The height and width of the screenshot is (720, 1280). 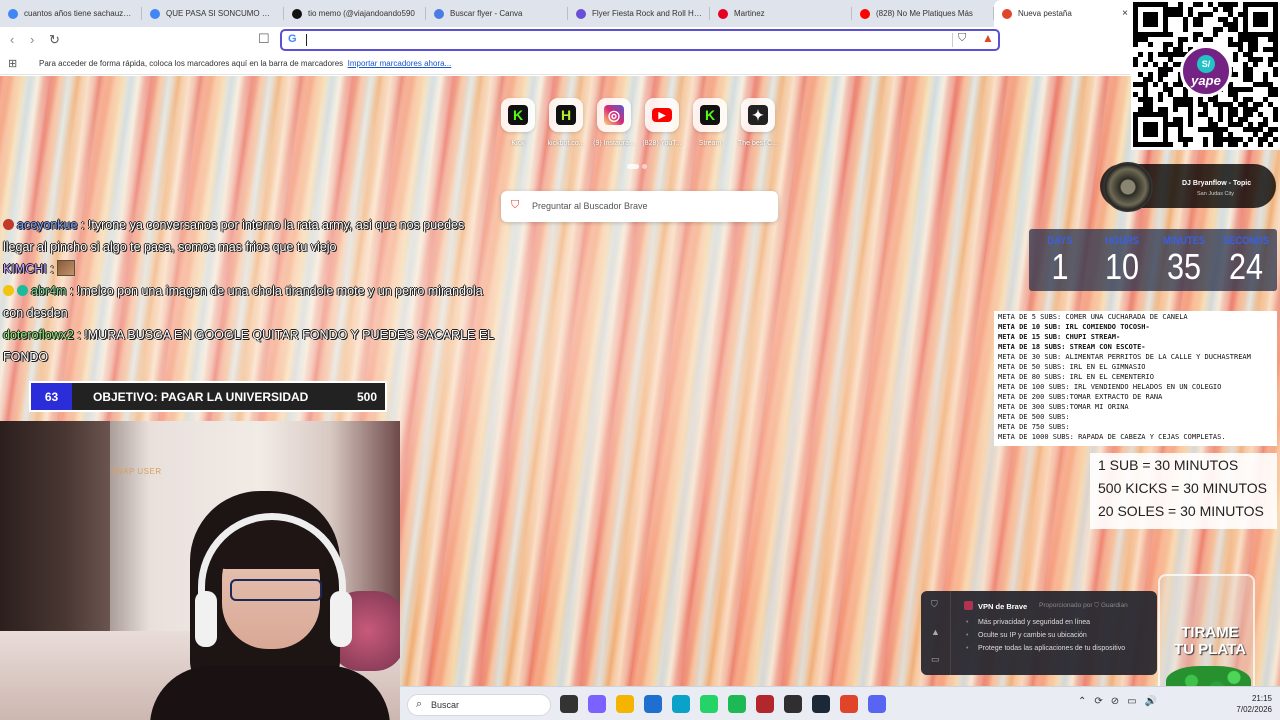 I want to click on task-view-icon, so click(x=569, y=704).